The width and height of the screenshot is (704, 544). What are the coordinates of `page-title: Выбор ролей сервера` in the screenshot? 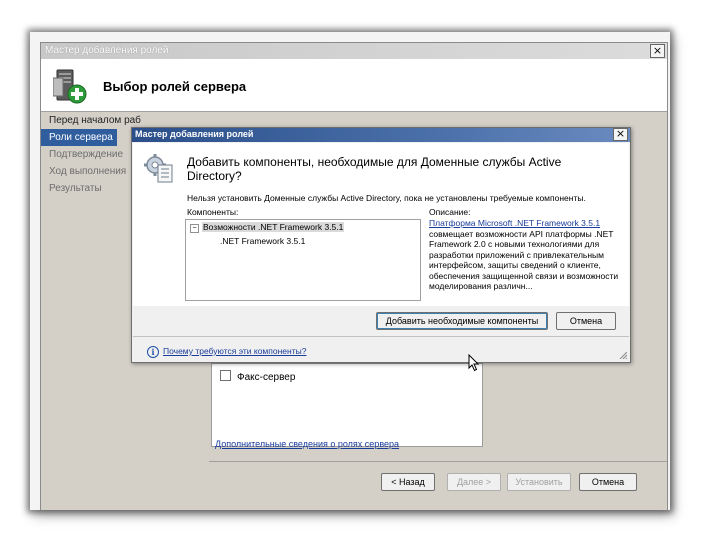 It's located at (175, 86).